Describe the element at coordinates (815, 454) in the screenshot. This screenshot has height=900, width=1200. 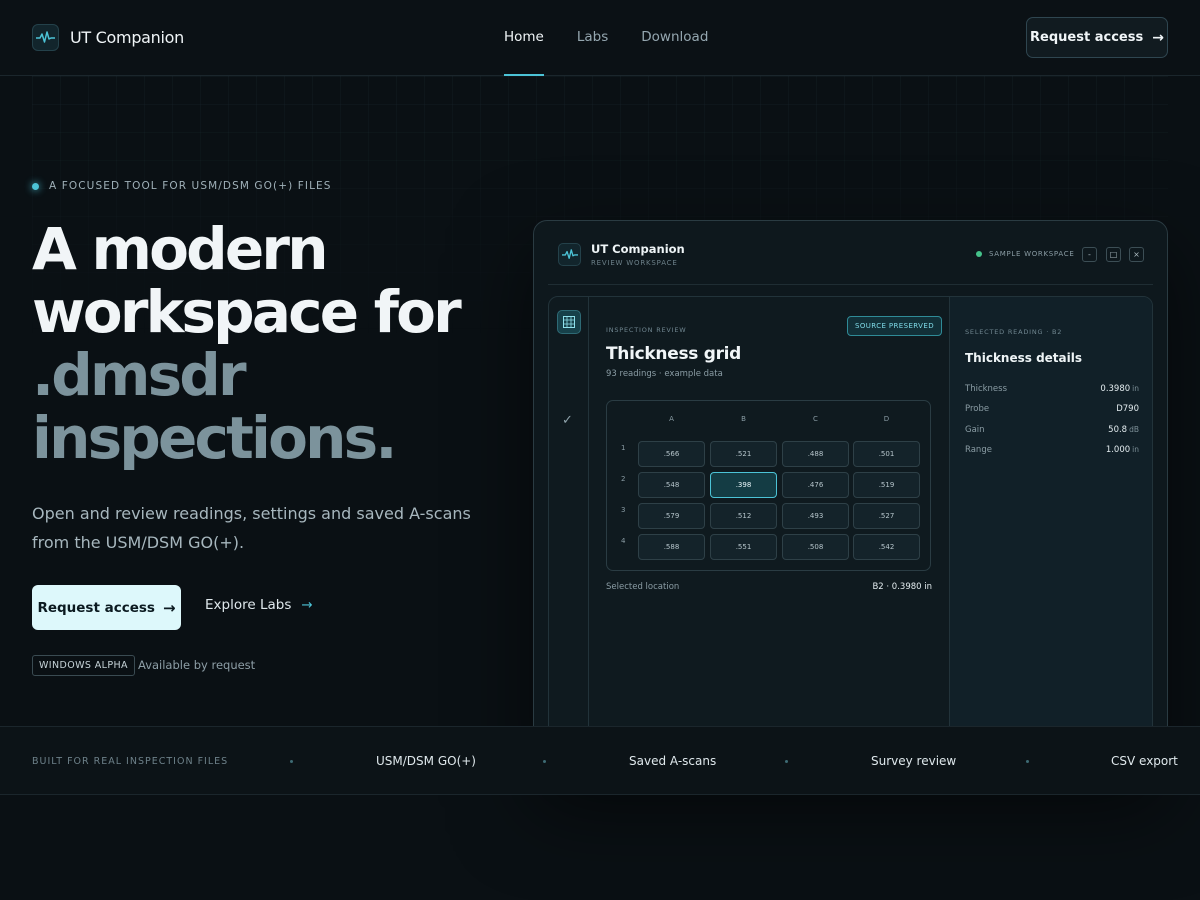
I see `grid-cell-c1: .488` at that location.